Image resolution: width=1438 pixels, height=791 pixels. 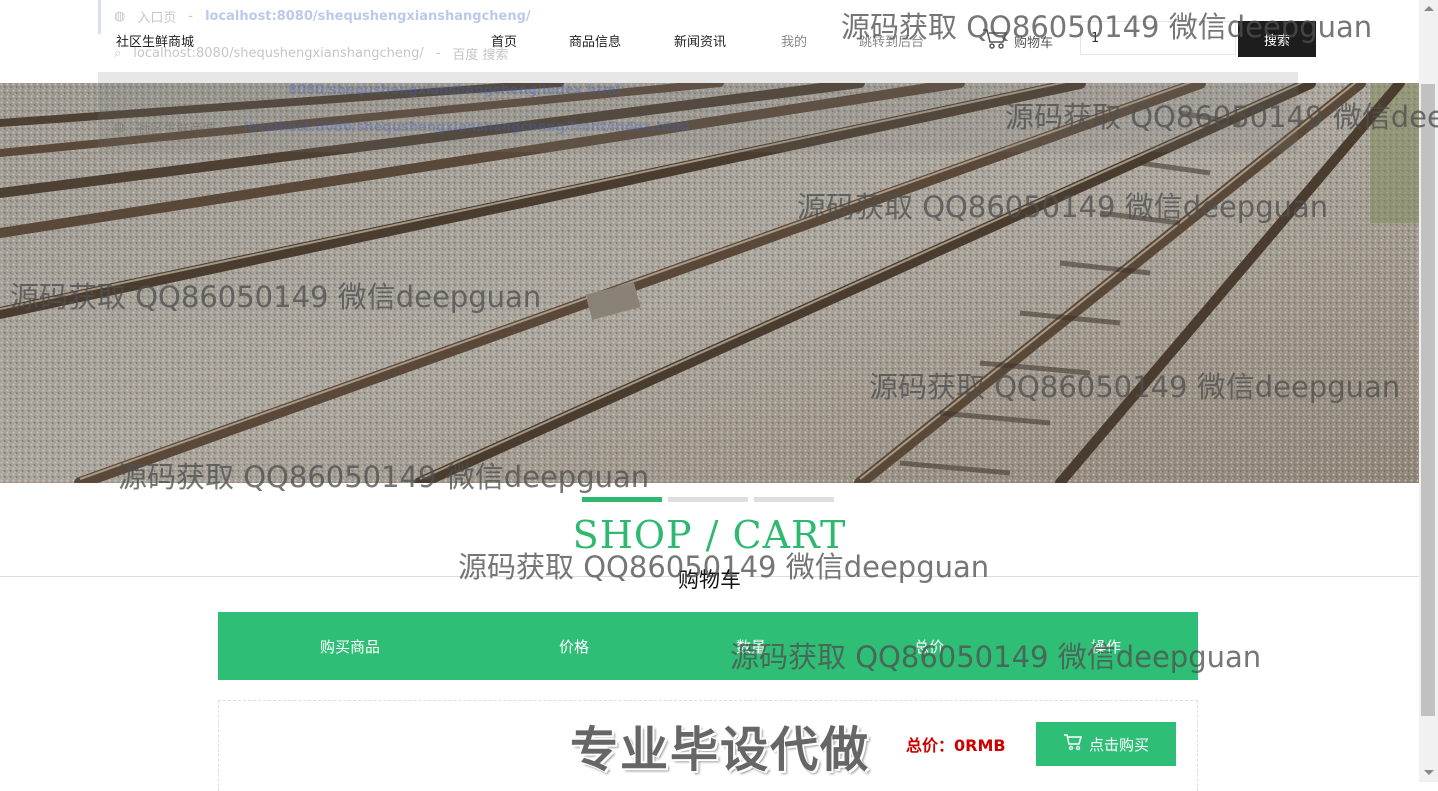 What do you see at coordinates (698, 112) in the screenshot?
I see `autocomplete-dim` at bounding box center [698, 112].